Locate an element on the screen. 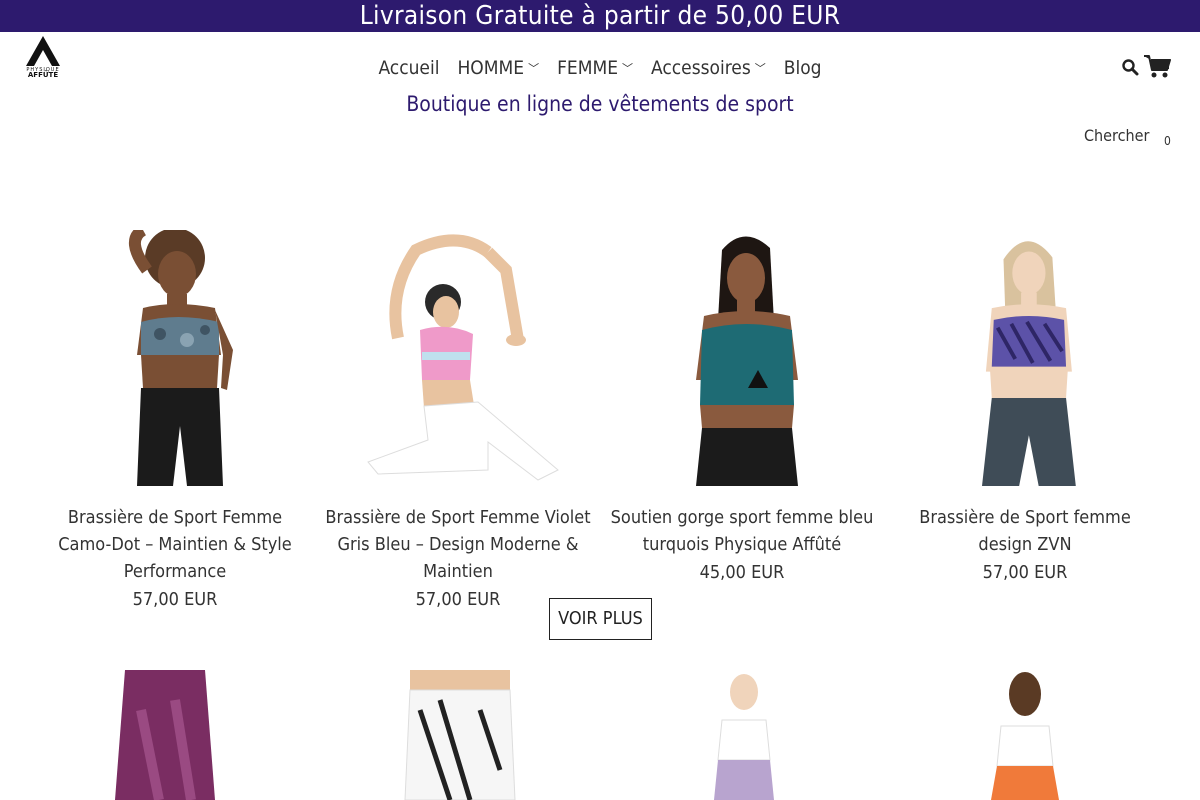 This screenshot has height=800, width=1200. search-icon is located at coordinates (1130, 67).